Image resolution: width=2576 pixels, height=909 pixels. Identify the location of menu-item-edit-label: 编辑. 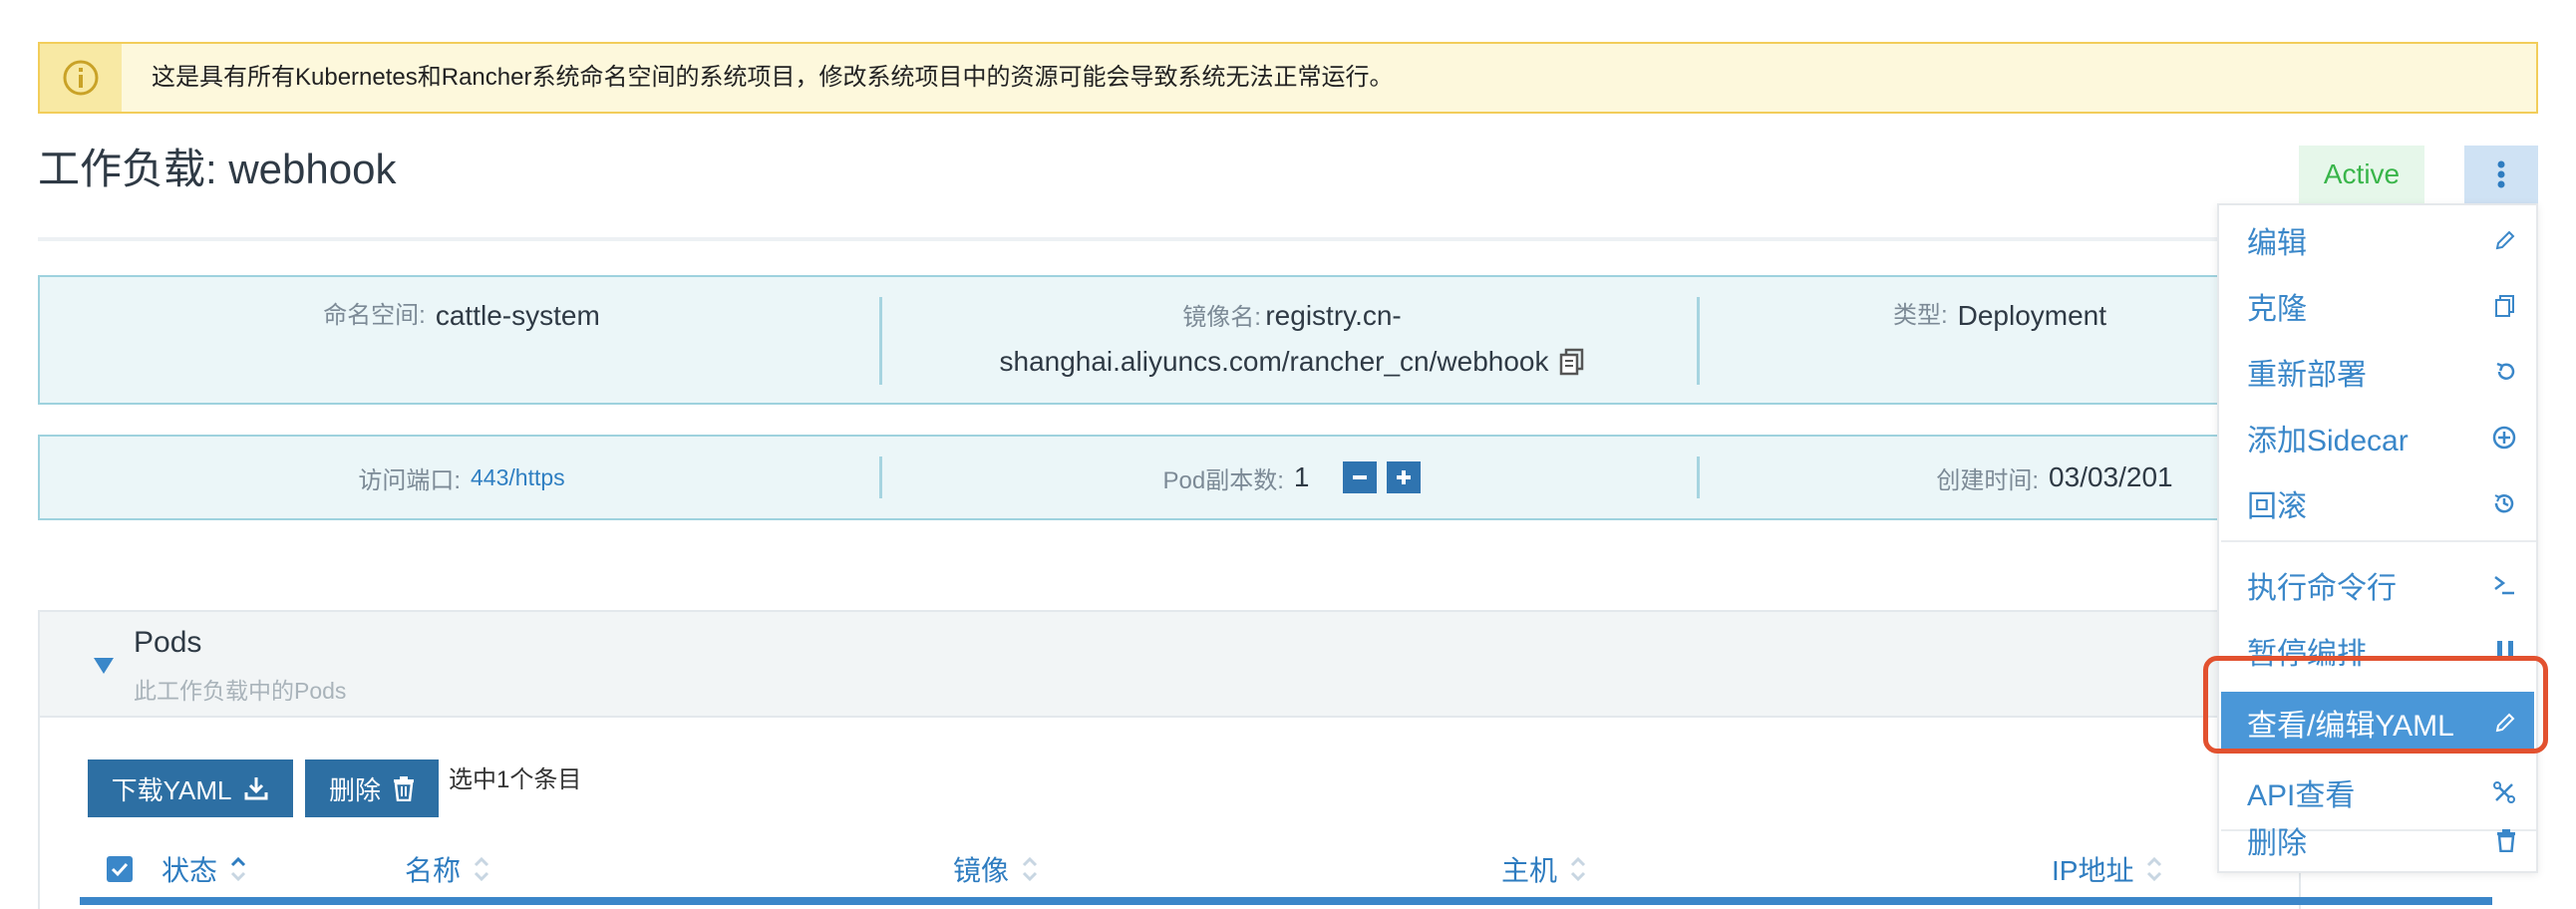
(2277, 243).